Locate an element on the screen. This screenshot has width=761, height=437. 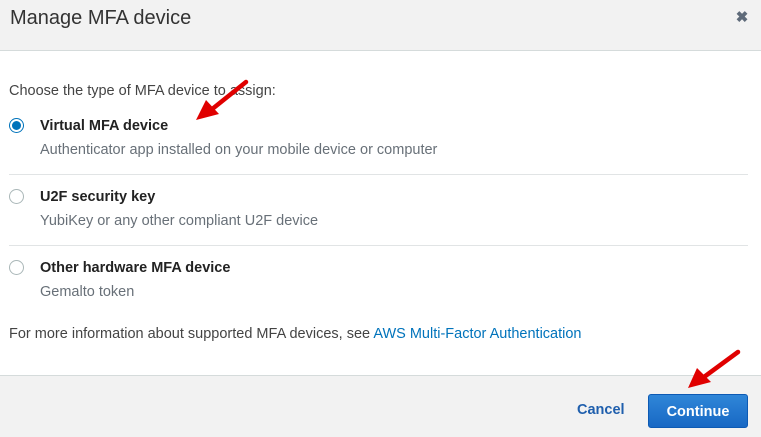
option-label: U2F security key is located at coordinates (97, 197).